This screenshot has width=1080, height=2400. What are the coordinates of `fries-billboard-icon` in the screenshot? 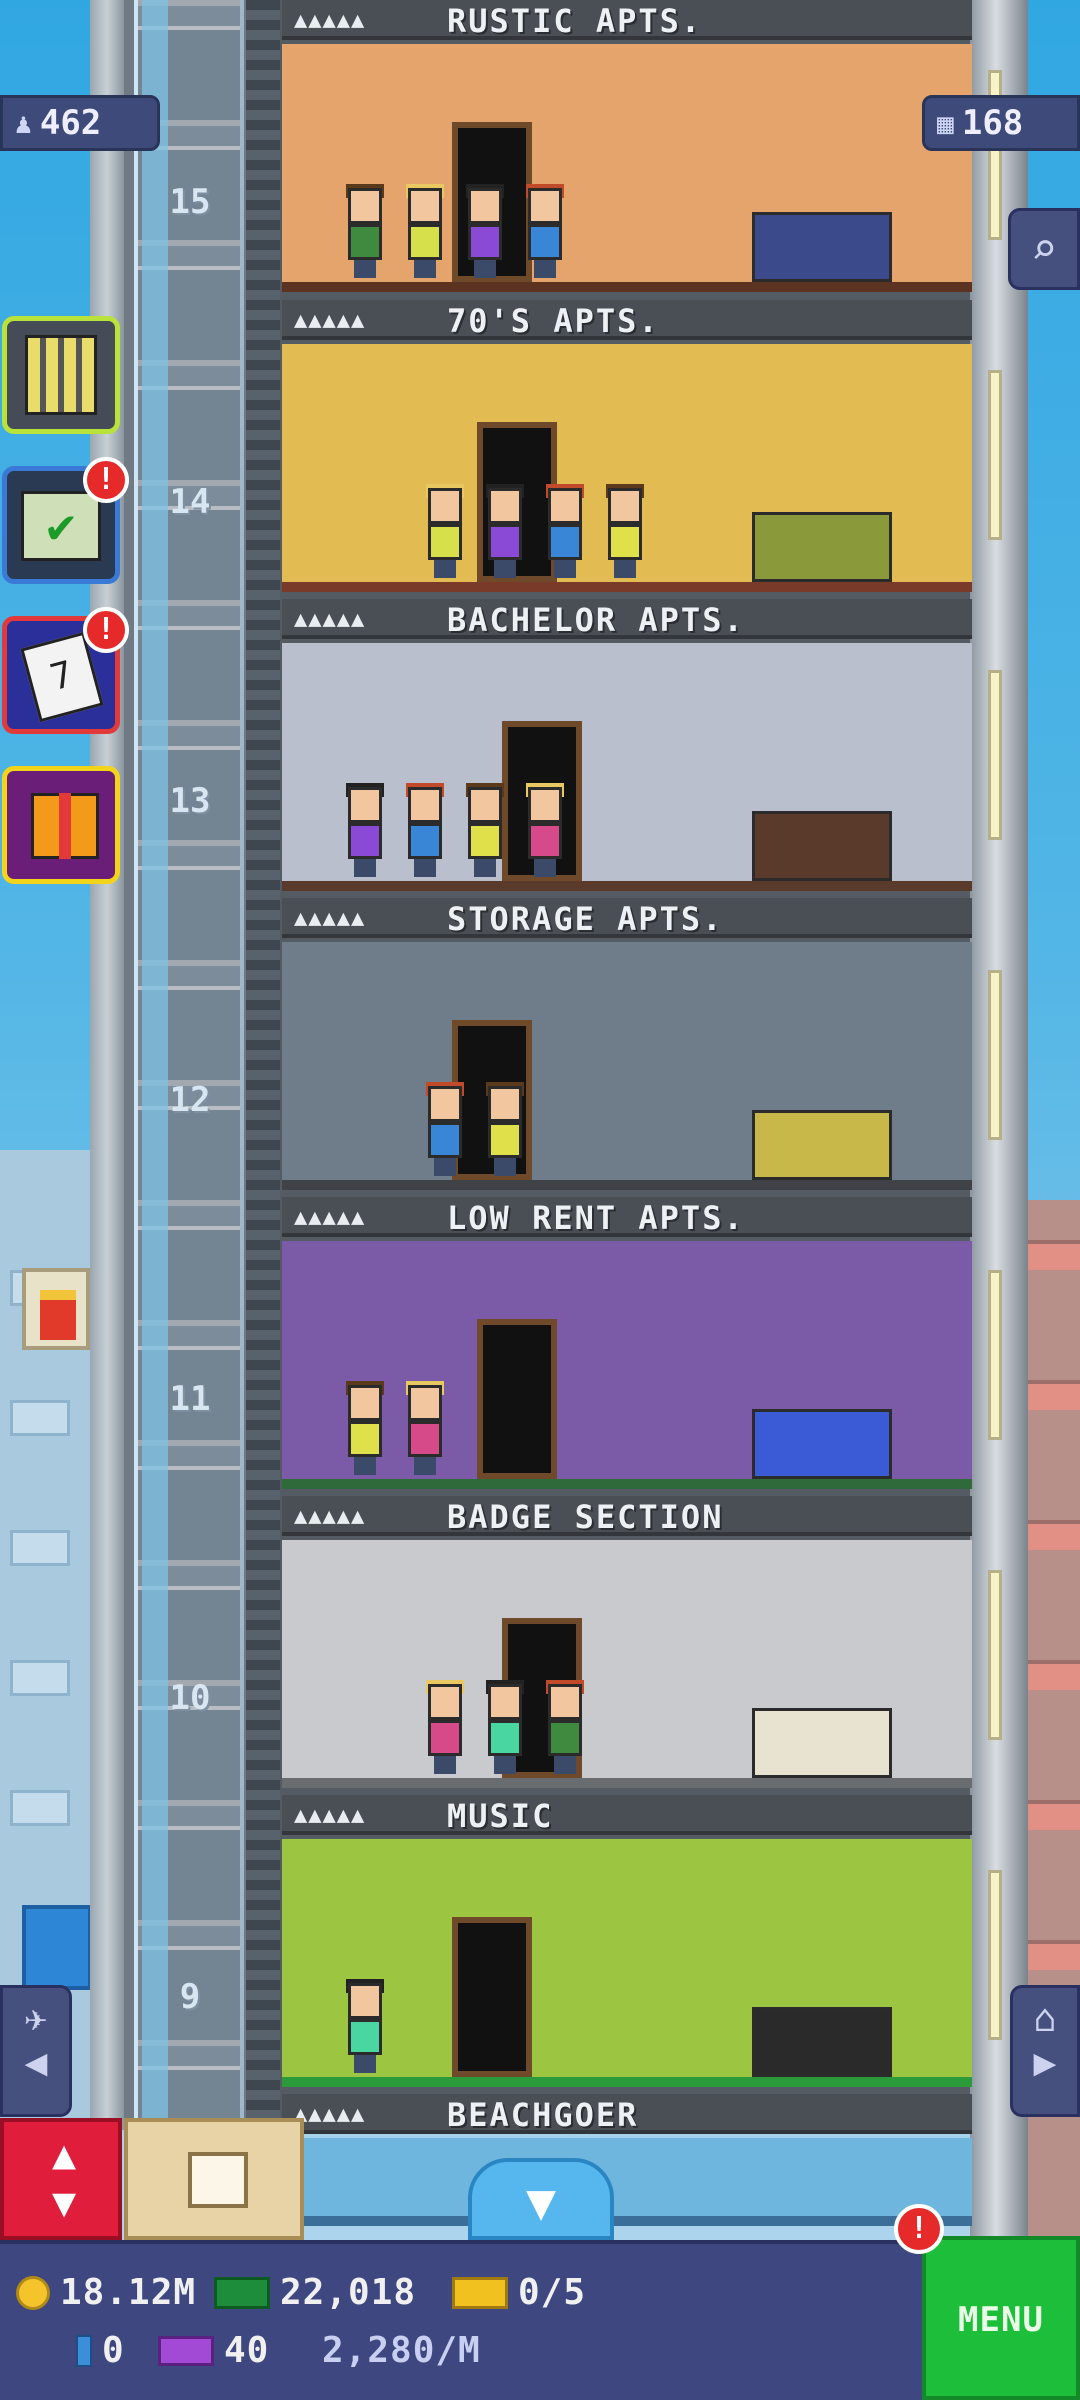 It's located at (56, 1309).